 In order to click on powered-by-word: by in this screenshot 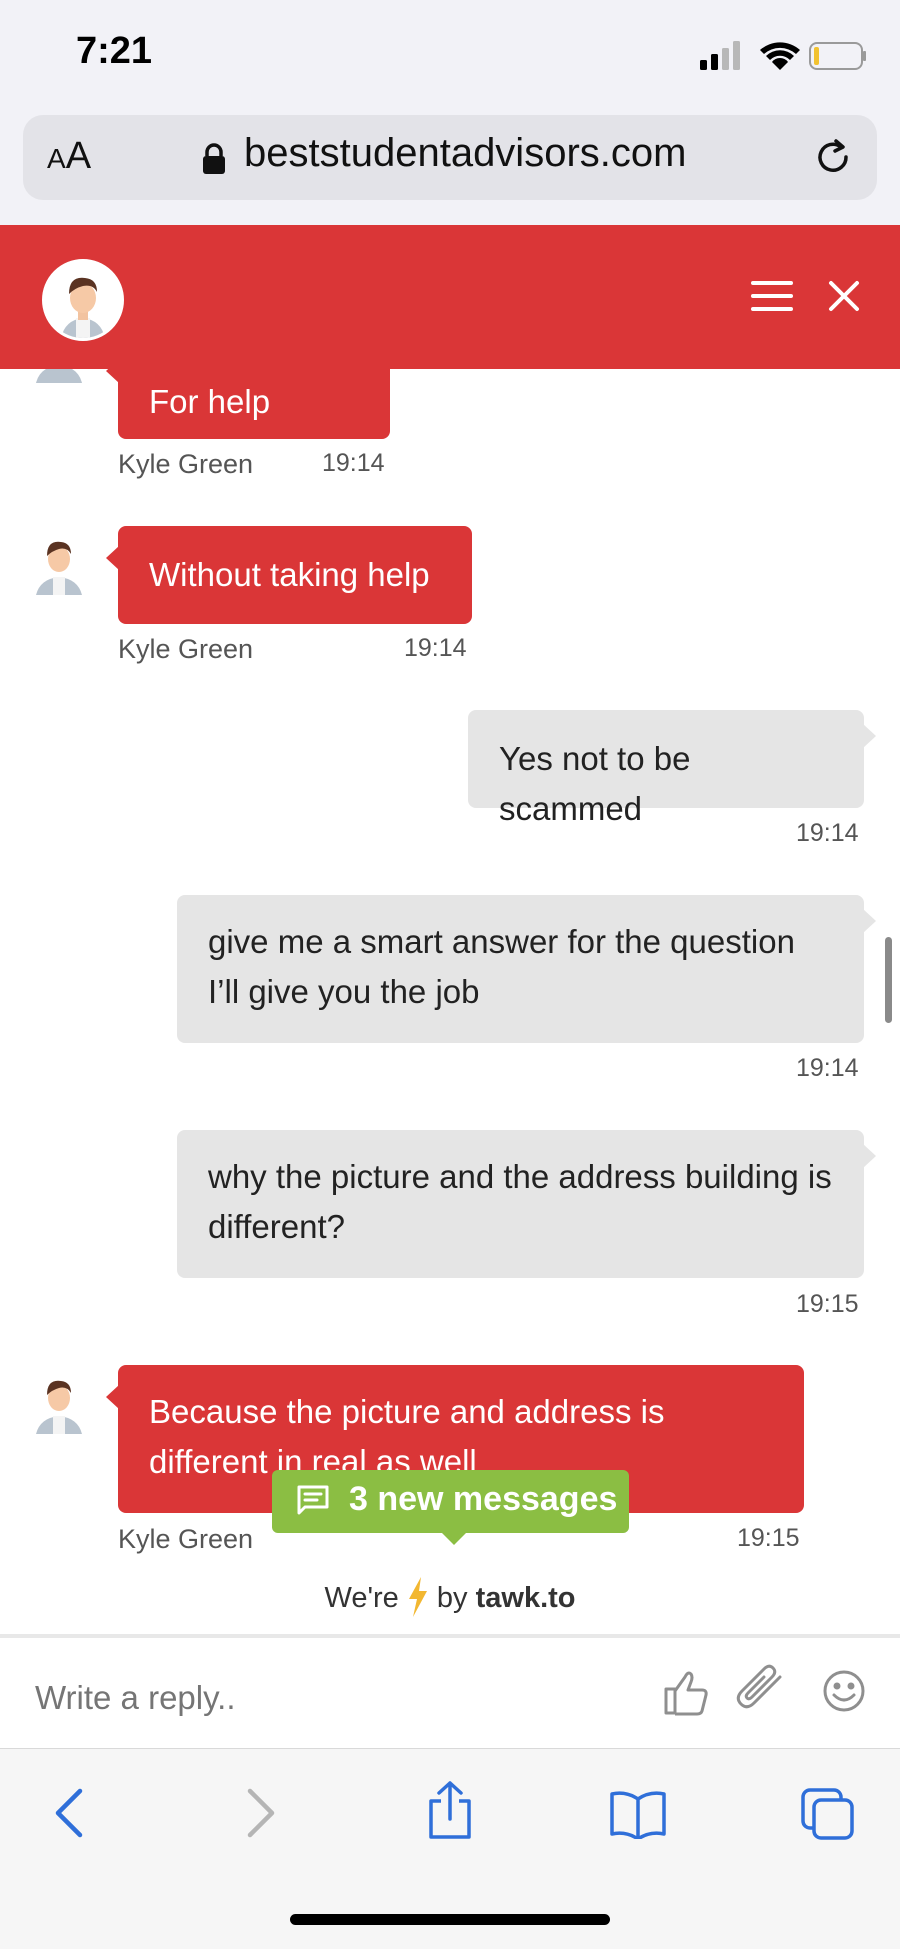, I will do `click(452, 1598)`.